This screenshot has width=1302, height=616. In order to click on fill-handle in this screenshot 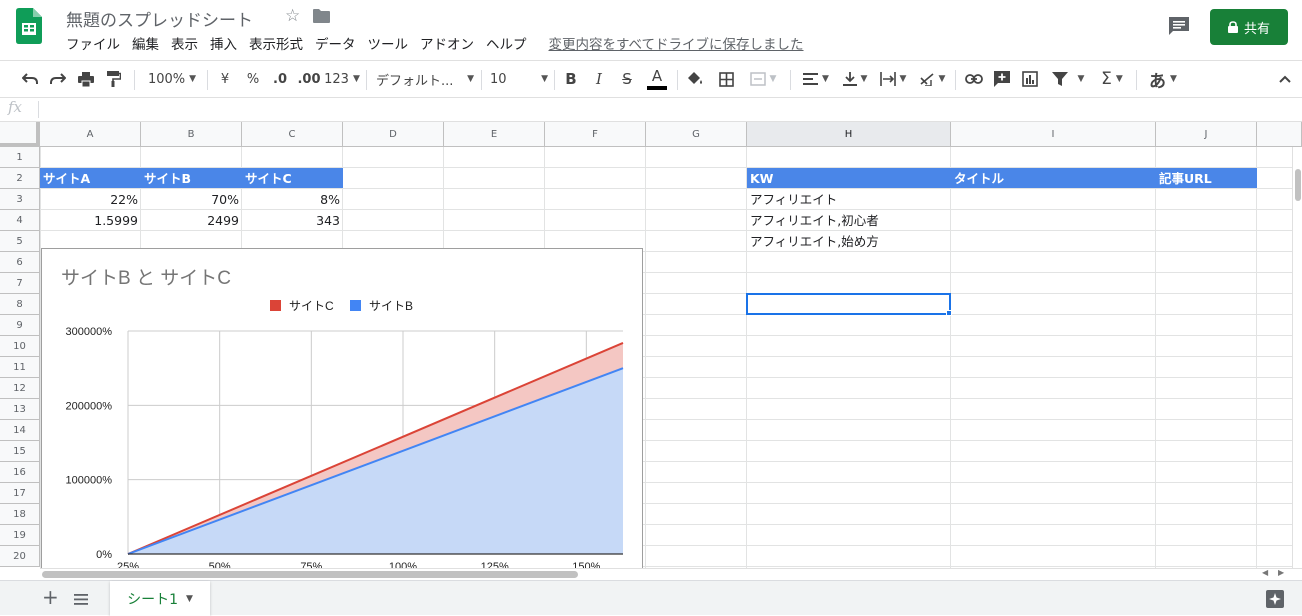, I will do `click(949, 313)`.